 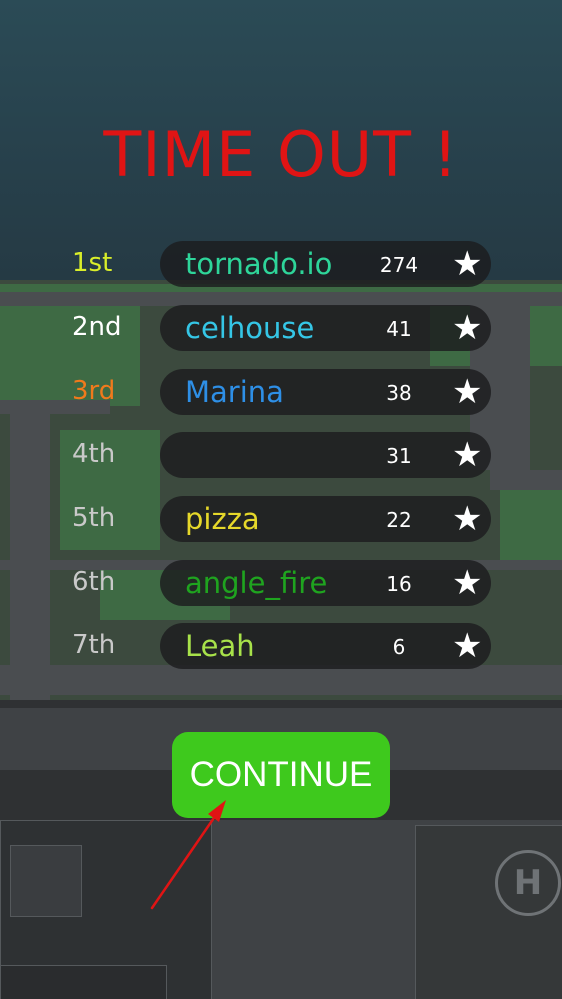 I want to click on red-arrow-icon, so click(x=188, y=855).